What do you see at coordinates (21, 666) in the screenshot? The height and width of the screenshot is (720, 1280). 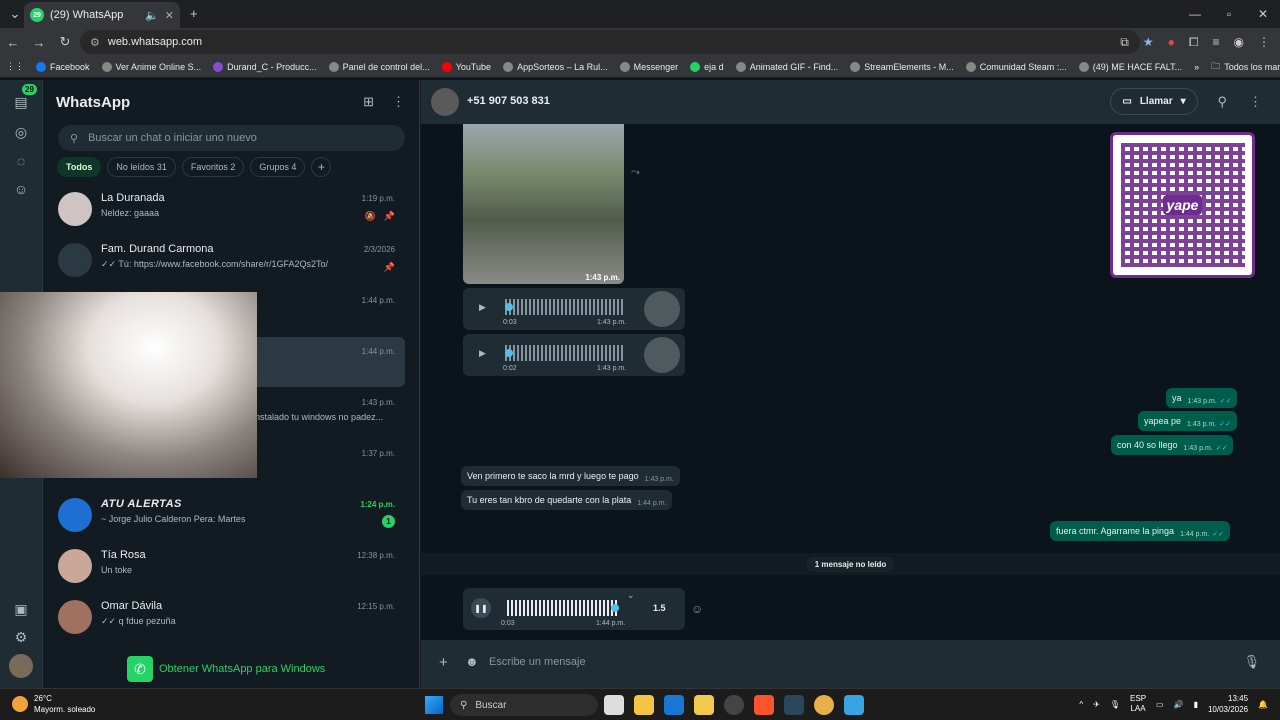 I see `profile-avatar` at bounding box center [21, 666].